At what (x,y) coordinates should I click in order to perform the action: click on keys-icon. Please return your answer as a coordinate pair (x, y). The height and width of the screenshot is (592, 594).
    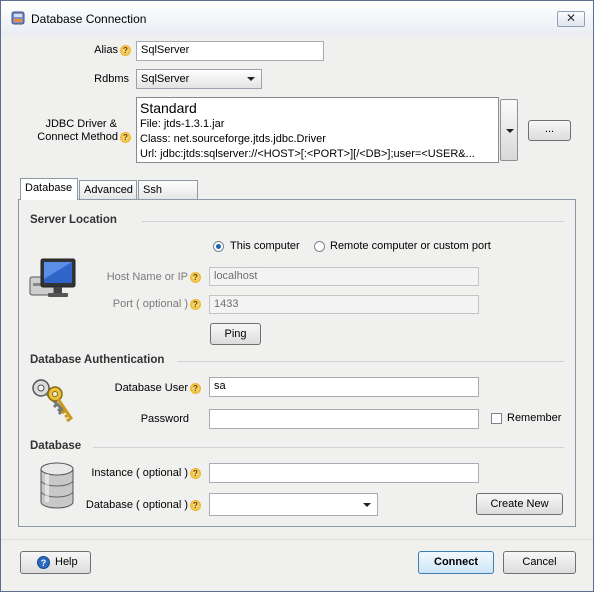
    Looking at the image, I should click on (53, 401).